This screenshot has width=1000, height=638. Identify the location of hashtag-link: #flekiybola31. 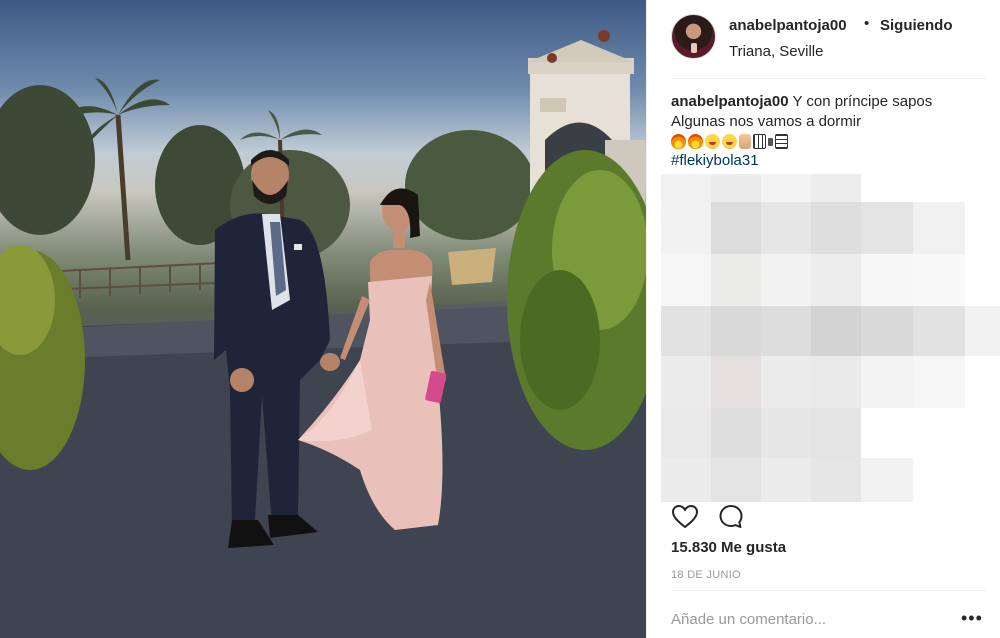
(715, 160).